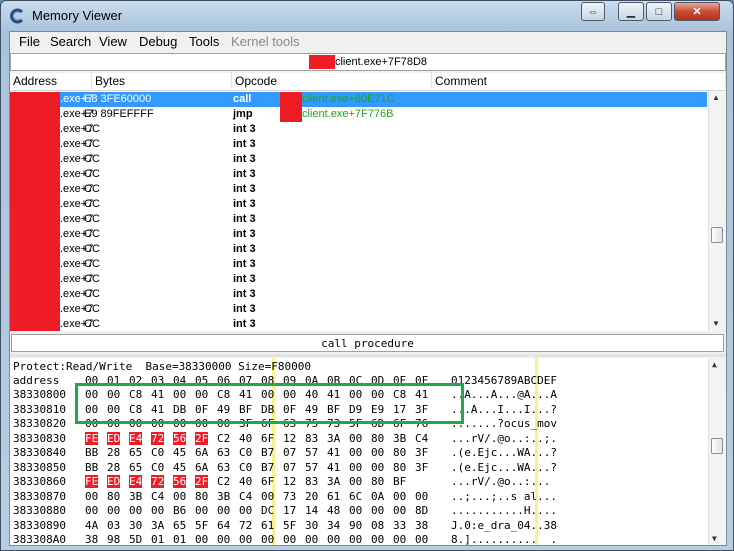 This screenshot has height=551, width=734. Describe the element at coordinates (201, 467) in the screenshot. I see `hex-byte: 6A` at that location.